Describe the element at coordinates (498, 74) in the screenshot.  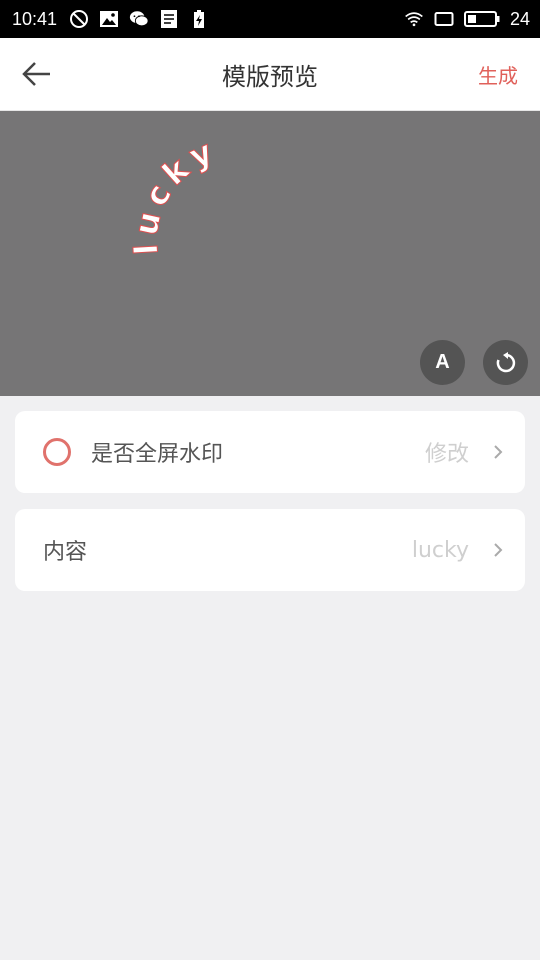
I see `generate-button: 生成` at that location.